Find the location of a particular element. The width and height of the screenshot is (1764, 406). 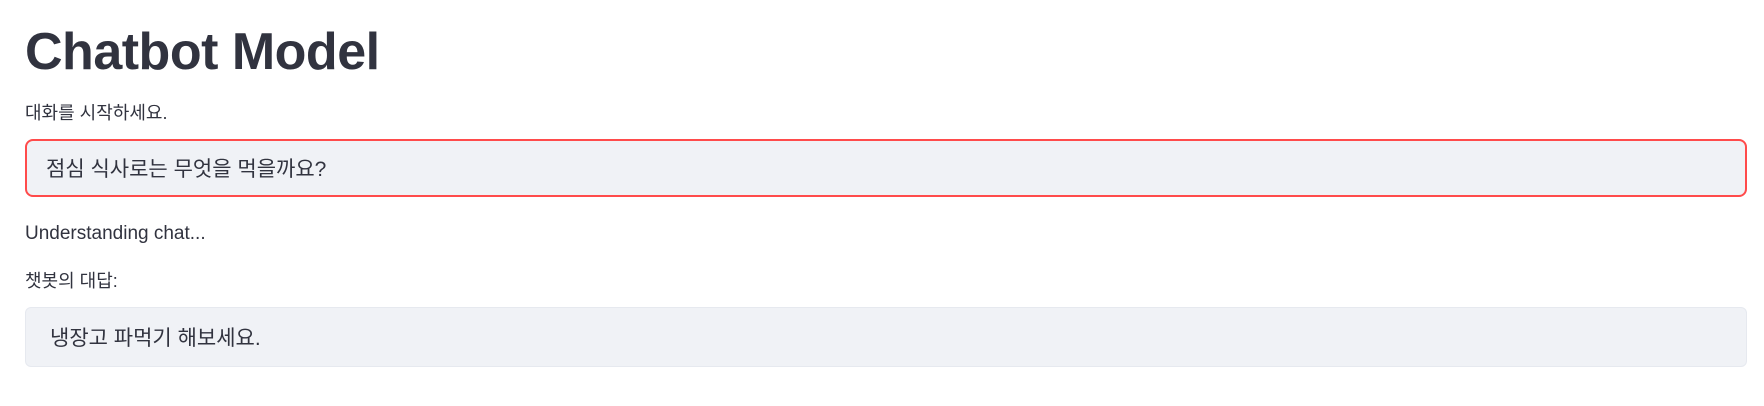

response-text: 냉장고 파먹기 해보세요. is located at coordinates (155, 338).